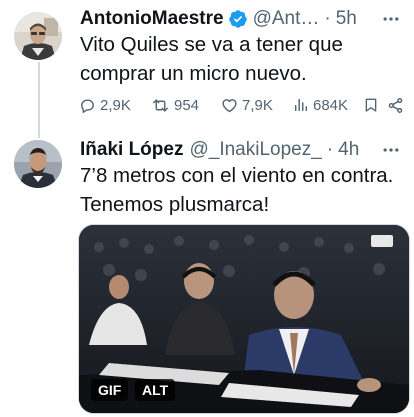 This screenshot has height=417, width=414. I want to click on verified-badge-icon, so click(238, 19).